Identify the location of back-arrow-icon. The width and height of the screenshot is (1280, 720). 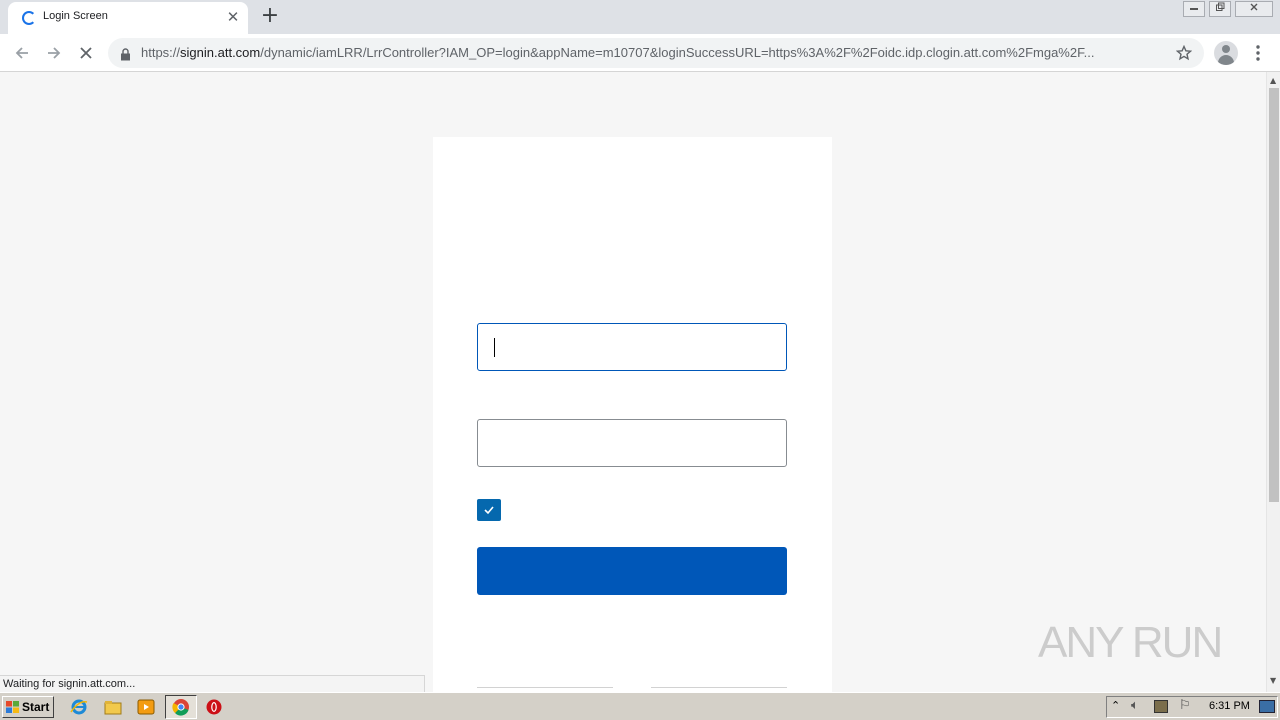
(22, 53).